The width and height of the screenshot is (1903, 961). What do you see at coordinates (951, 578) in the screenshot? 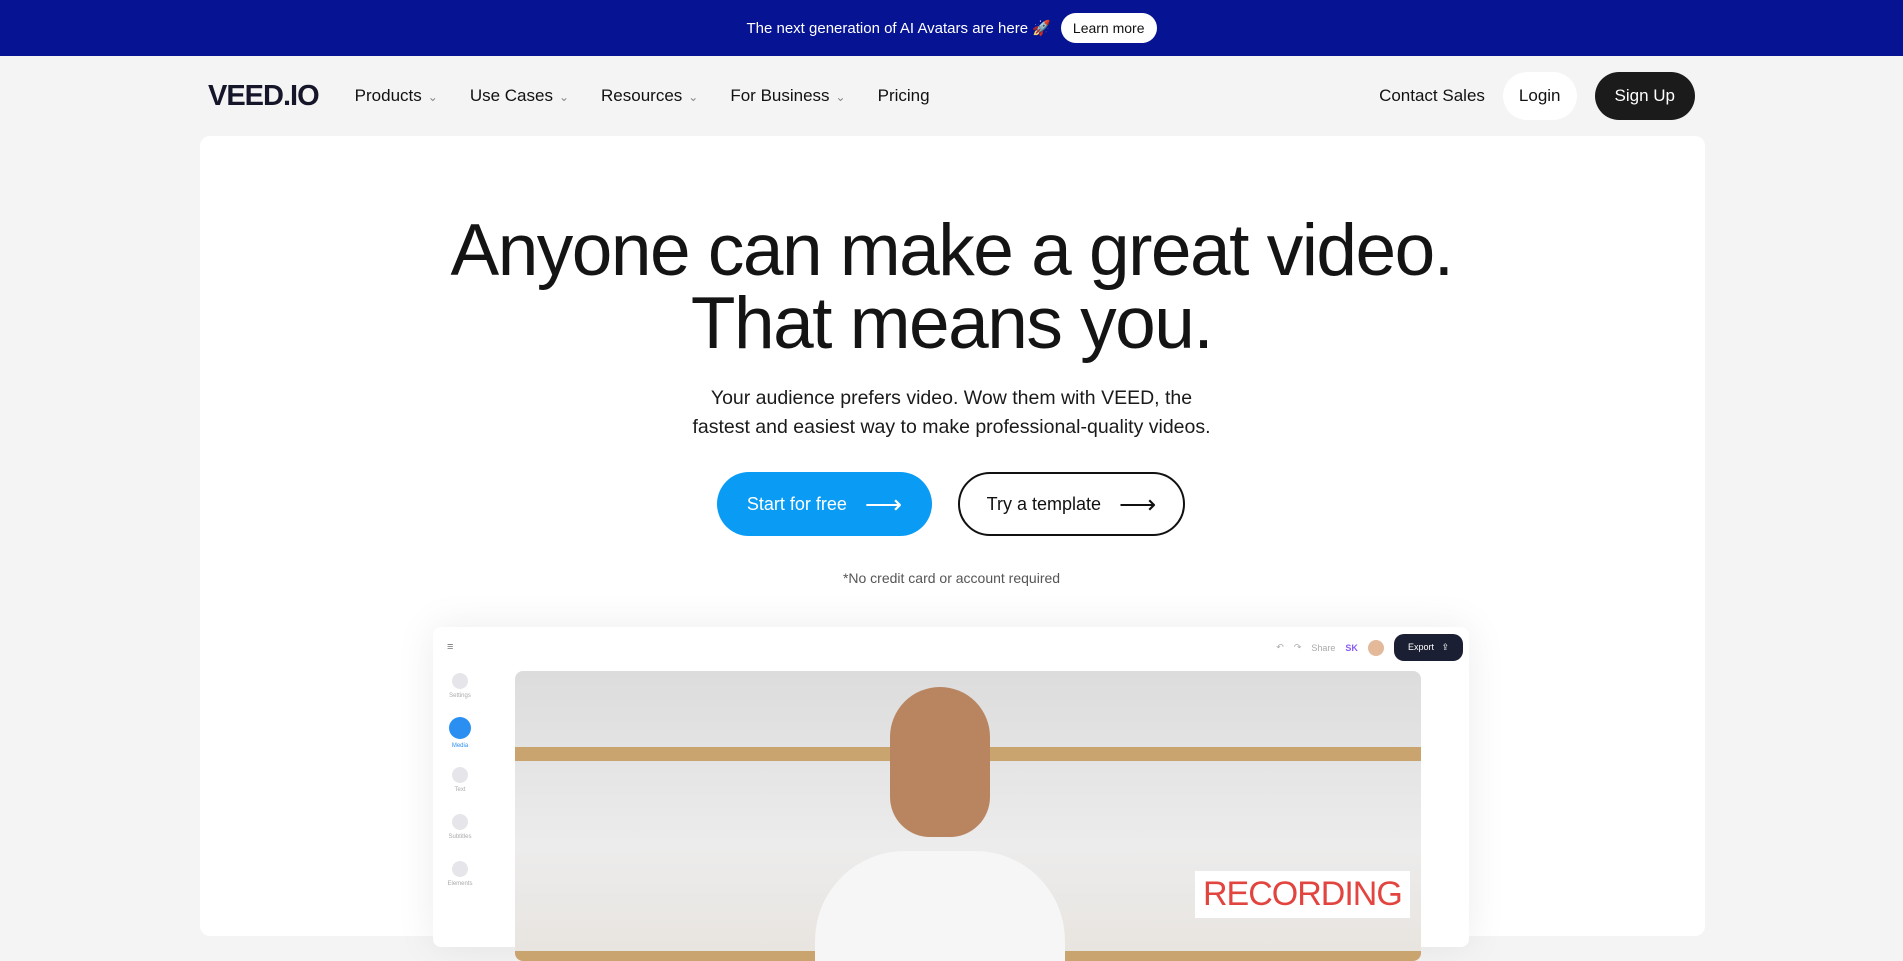
I see `no-credit-card-note: *No credit card or account required` at bounding box center [951, 578].